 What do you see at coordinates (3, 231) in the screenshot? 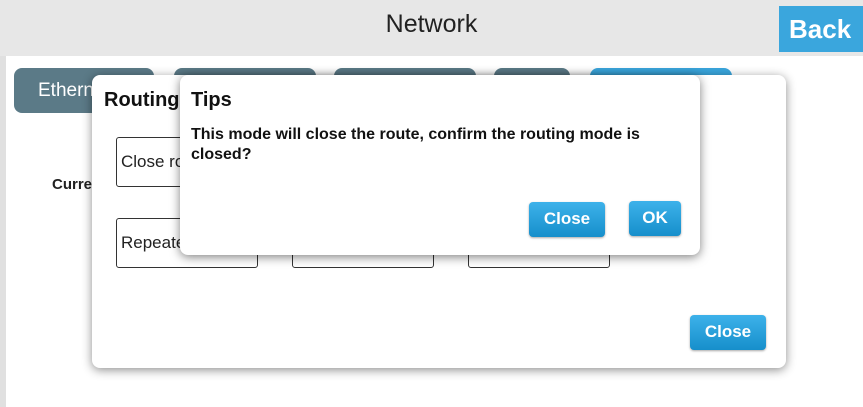
I see `left-border` at bounding box center [3, 231].